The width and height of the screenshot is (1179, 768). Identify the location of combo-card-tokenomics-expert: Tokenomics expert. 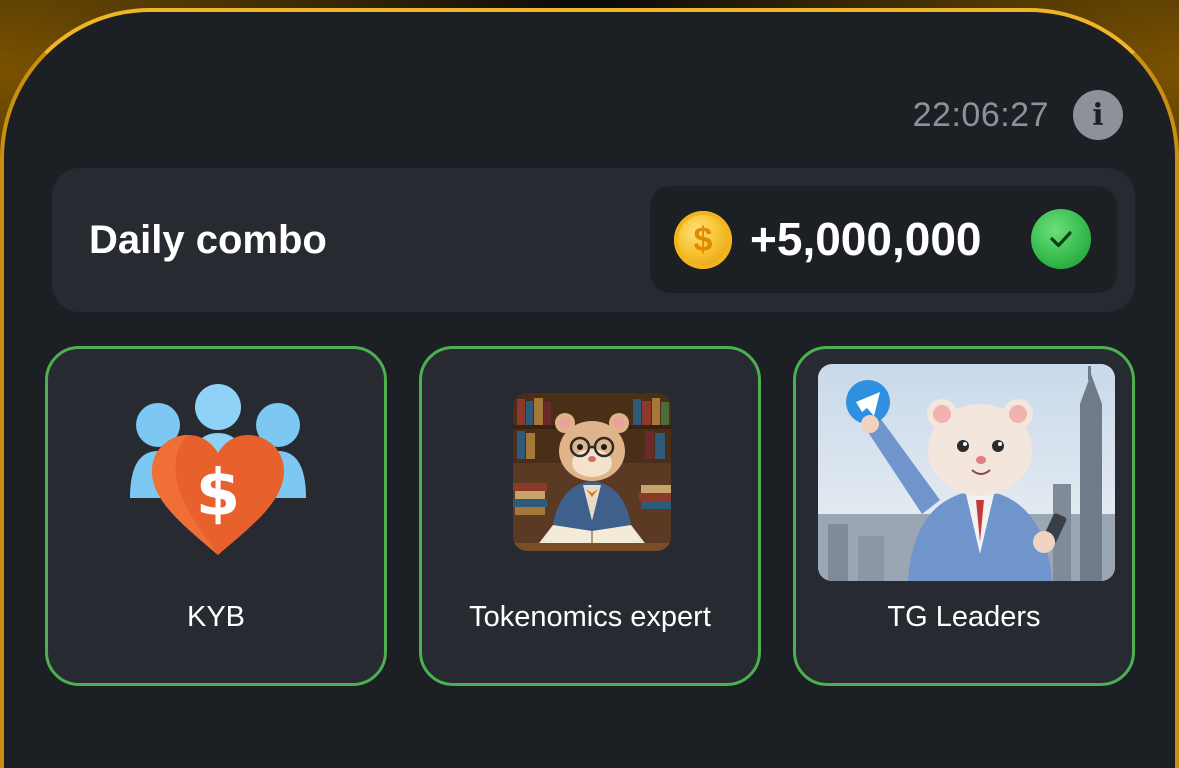
(590, 516).